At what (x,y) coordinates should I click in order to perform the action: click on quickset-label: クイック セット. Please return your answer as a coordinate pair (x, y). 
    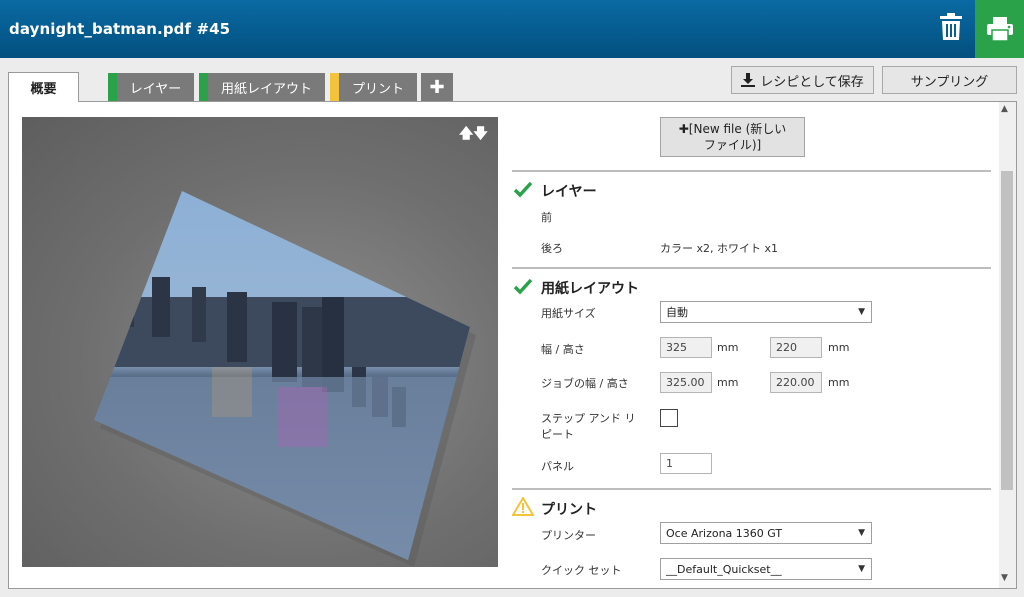
    Looking at the image, I should click on (581, 570).